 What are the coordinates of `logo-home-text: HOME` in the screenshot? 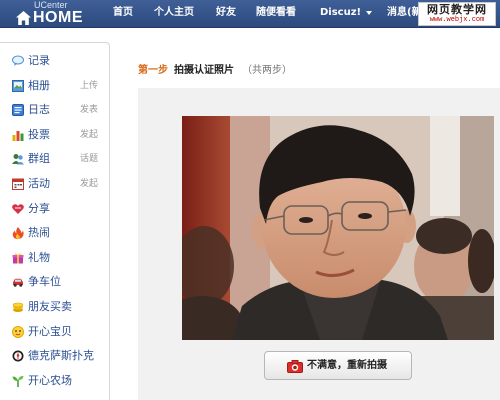 It's located at (58, 17).